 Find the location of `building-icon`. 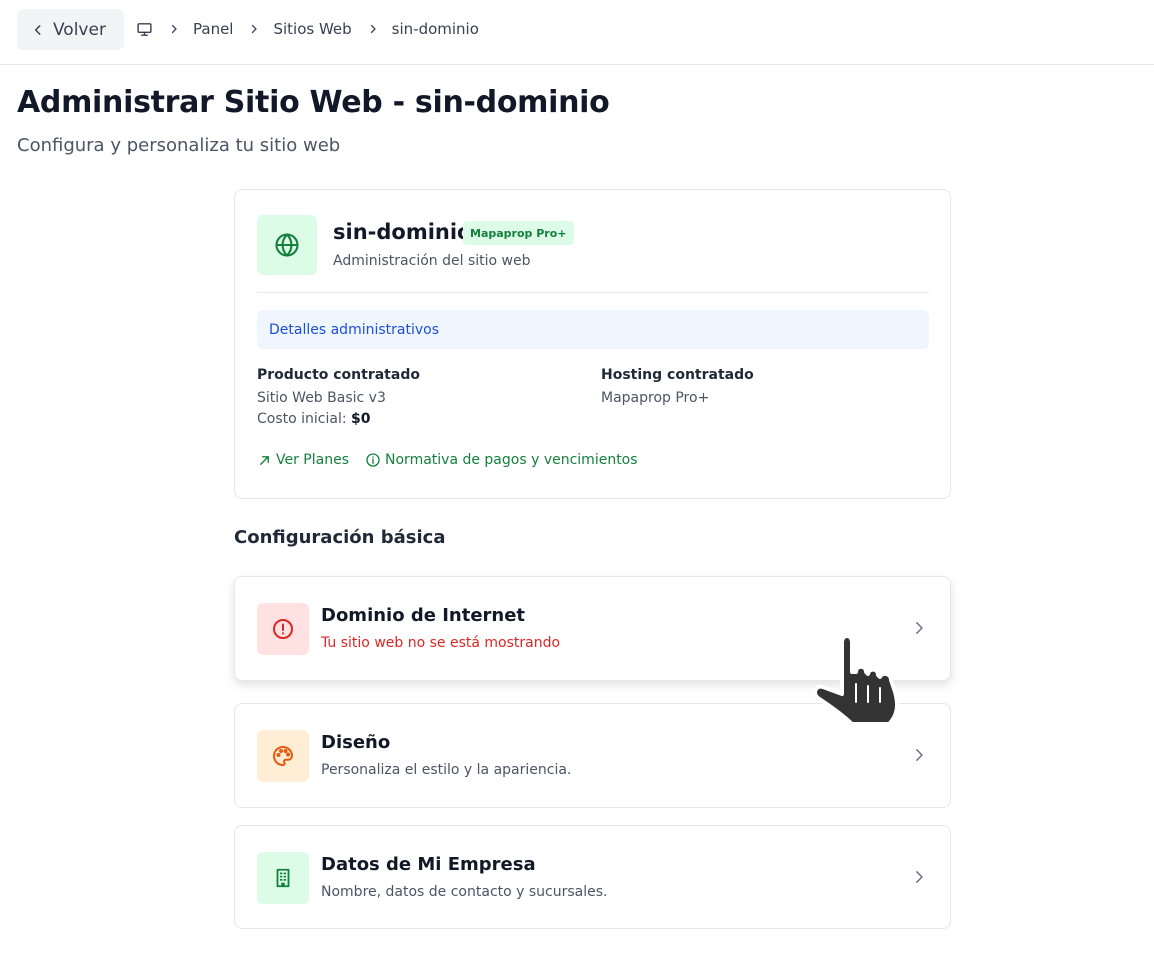

building-icon is located at coordinates (283, 878).